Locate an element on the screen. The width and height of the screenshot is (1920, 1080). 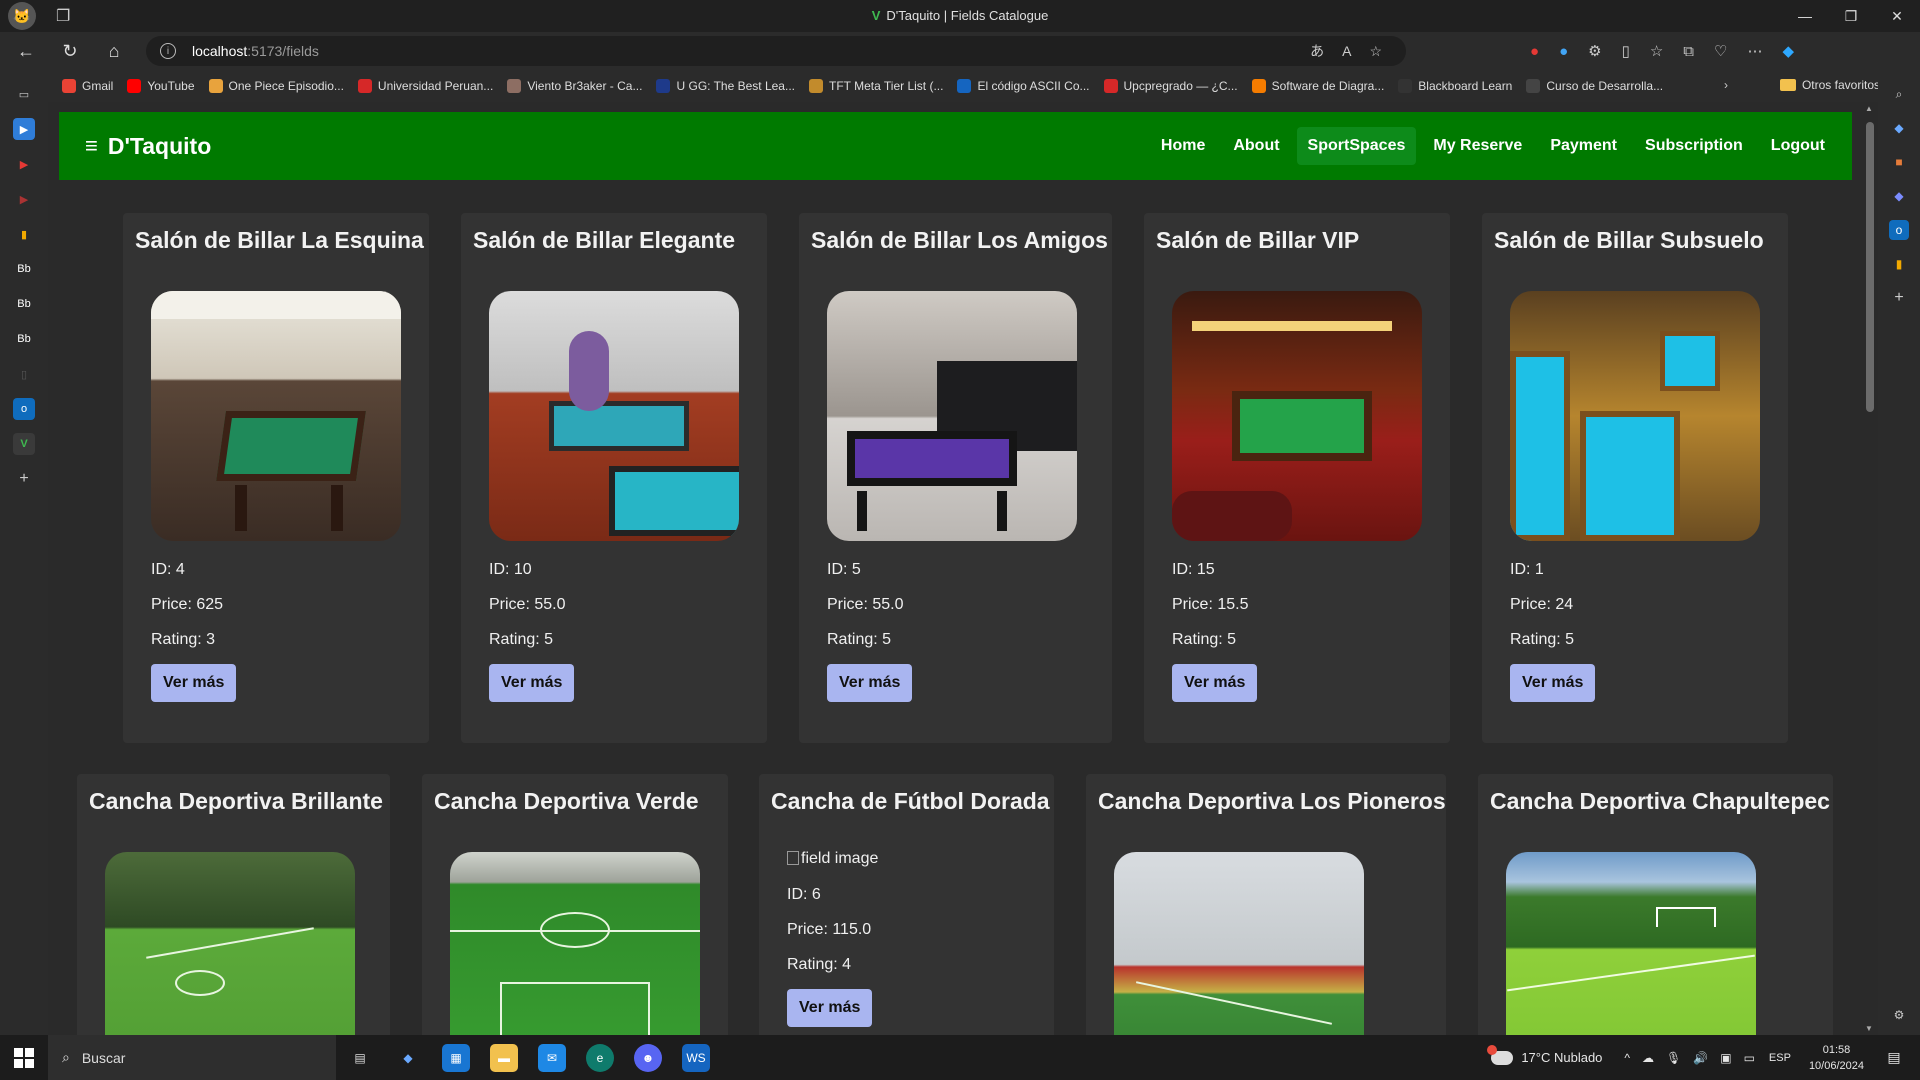
tools-icon: ■ is located at coordinates (1899, 162).